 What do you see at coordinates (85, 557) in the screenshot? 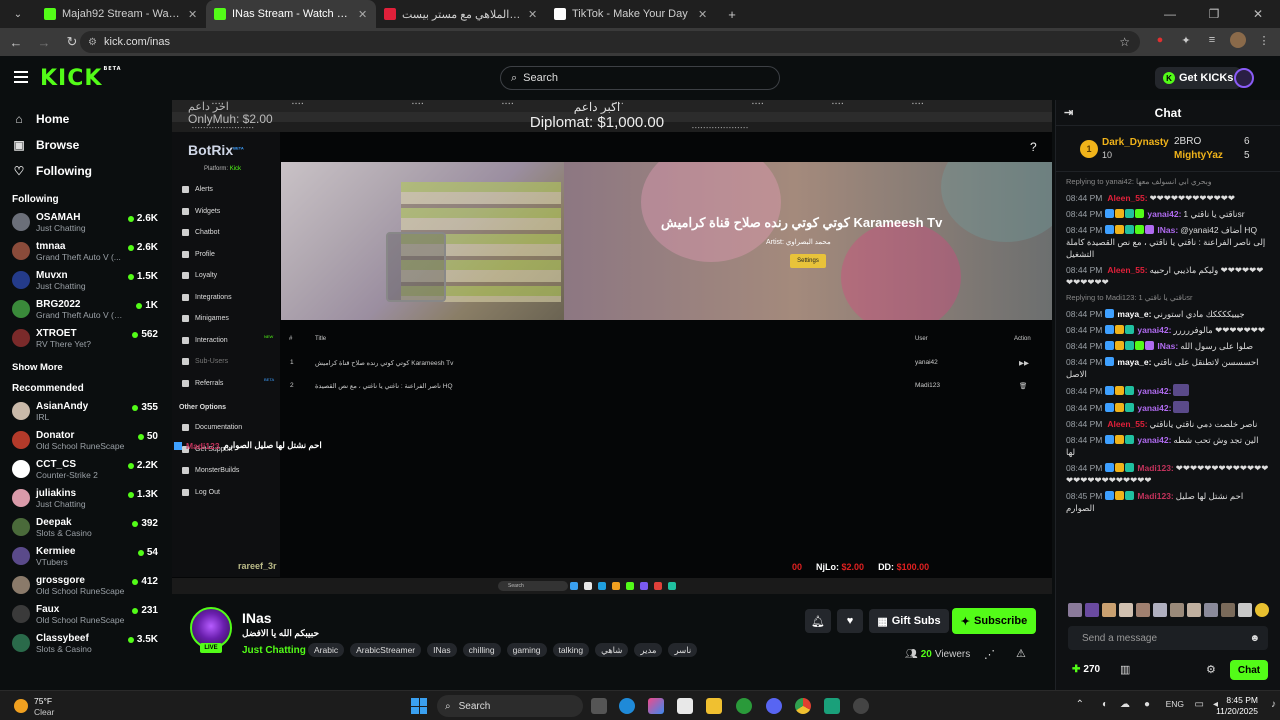
I see `channel-item: Kermiee VTubers 54` at bounding box center [85, 557].